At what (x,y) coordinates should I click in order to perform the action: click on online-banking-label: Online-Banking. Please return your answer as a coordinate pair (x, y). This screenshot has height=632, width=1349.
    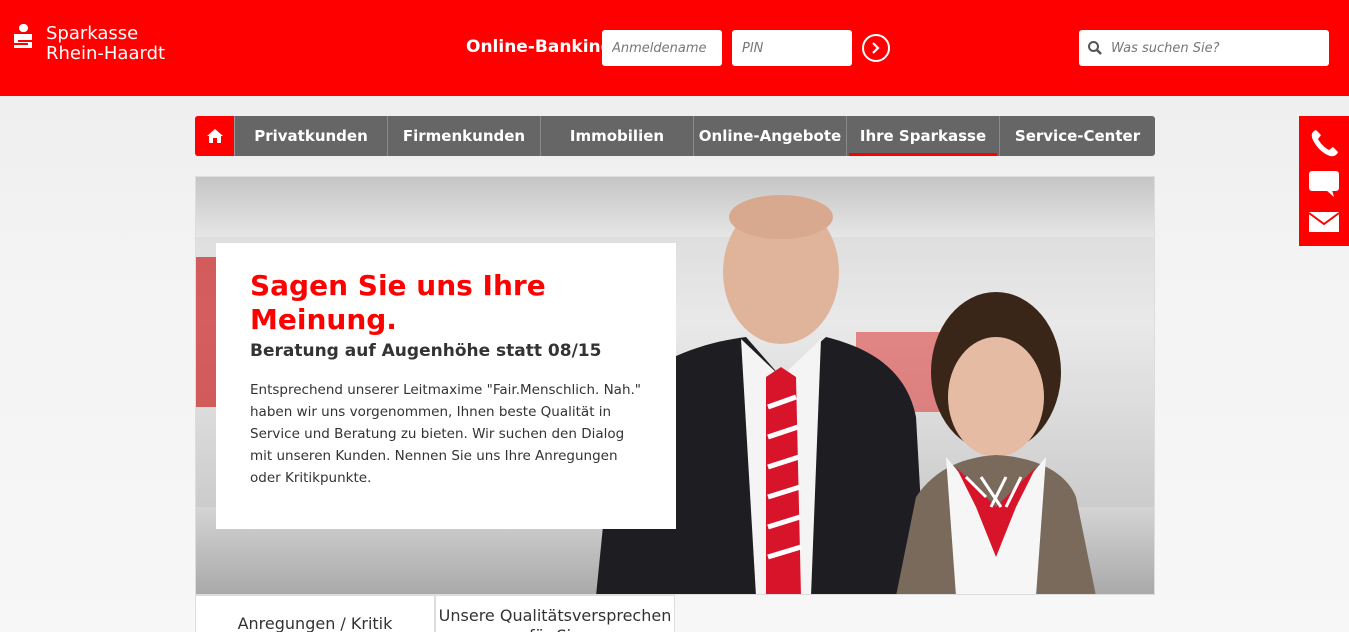
    Looking at the image, I should click on (539, 47).